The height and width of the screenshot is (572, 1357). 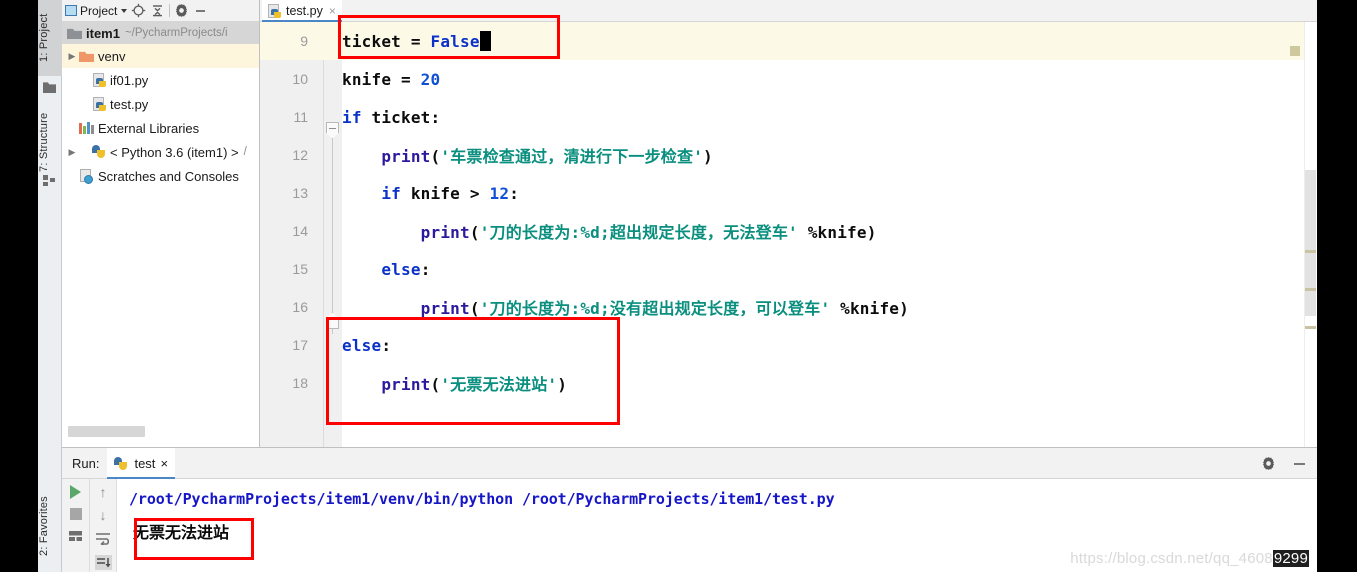 I want to click on code-line-13: 13 if knife > 12:, so click(x=788, y=193).